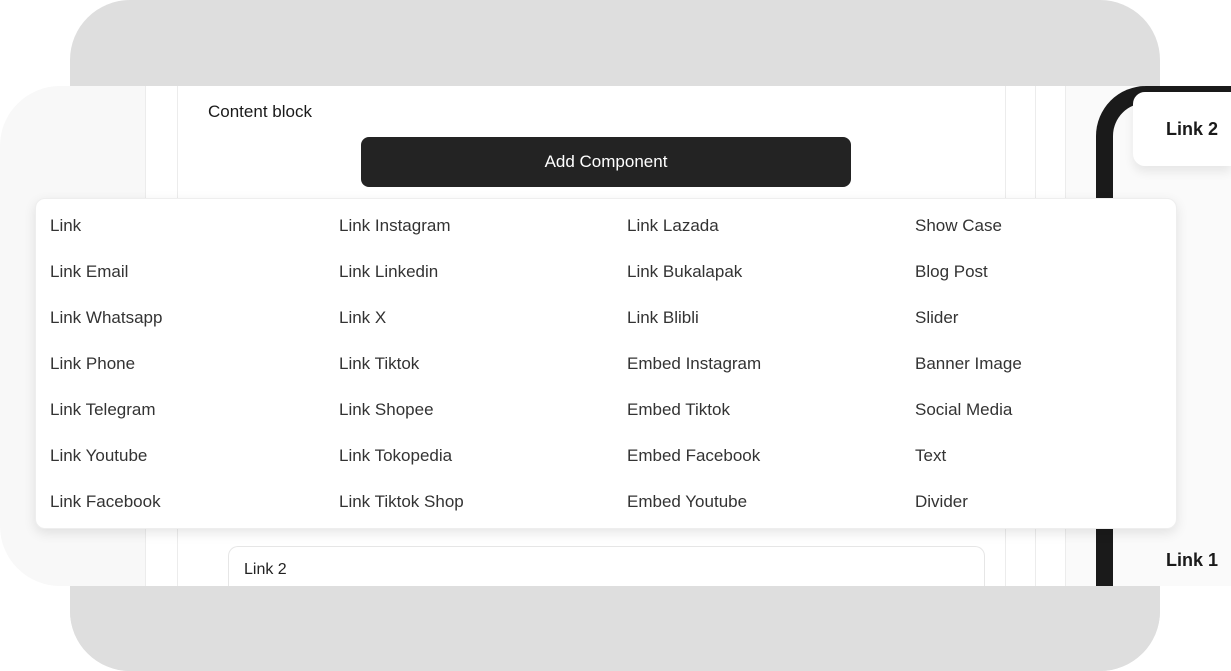 The image size is (1231, 671). I want to click on menu-item: Embed Instagram, so click(694, 364).